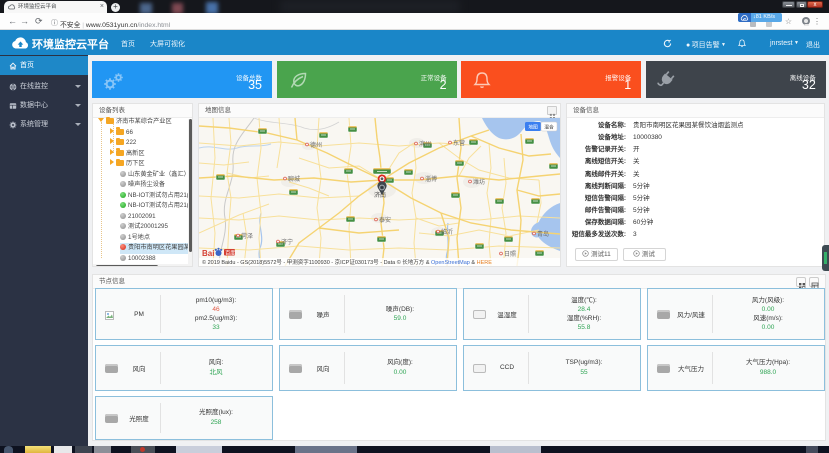 The width and height of the screenshot is (829, 453). What do you see at coordinates (208, 253) in the screenshot?
I see `svg-text: Bai` at bounding box center [208, 253].